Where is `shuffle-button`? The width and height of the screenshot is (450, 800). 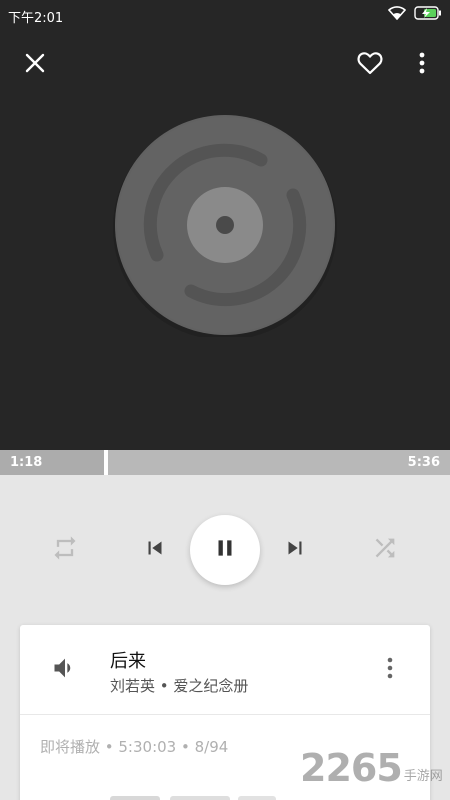 shuffle-button is located at coordinates (385, 550).